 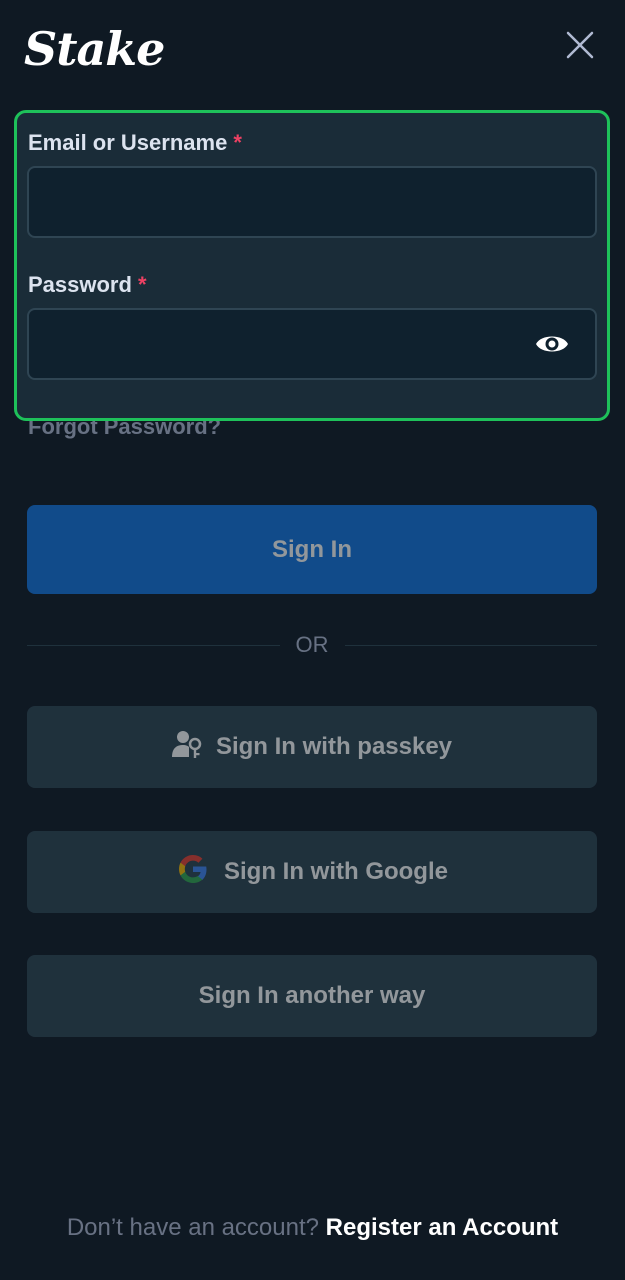 I want to click on google-icon, so click(x=193, y=872).